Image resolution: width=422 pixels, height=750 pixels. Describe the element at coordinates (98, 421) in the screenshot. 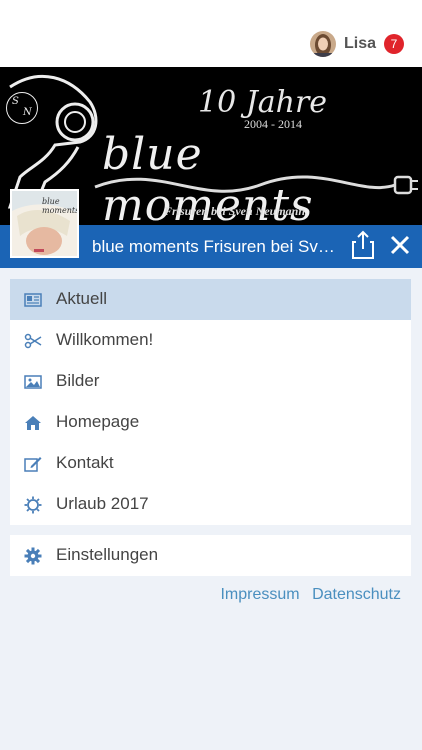

I see `menu-item-label: Homepage` at that location.